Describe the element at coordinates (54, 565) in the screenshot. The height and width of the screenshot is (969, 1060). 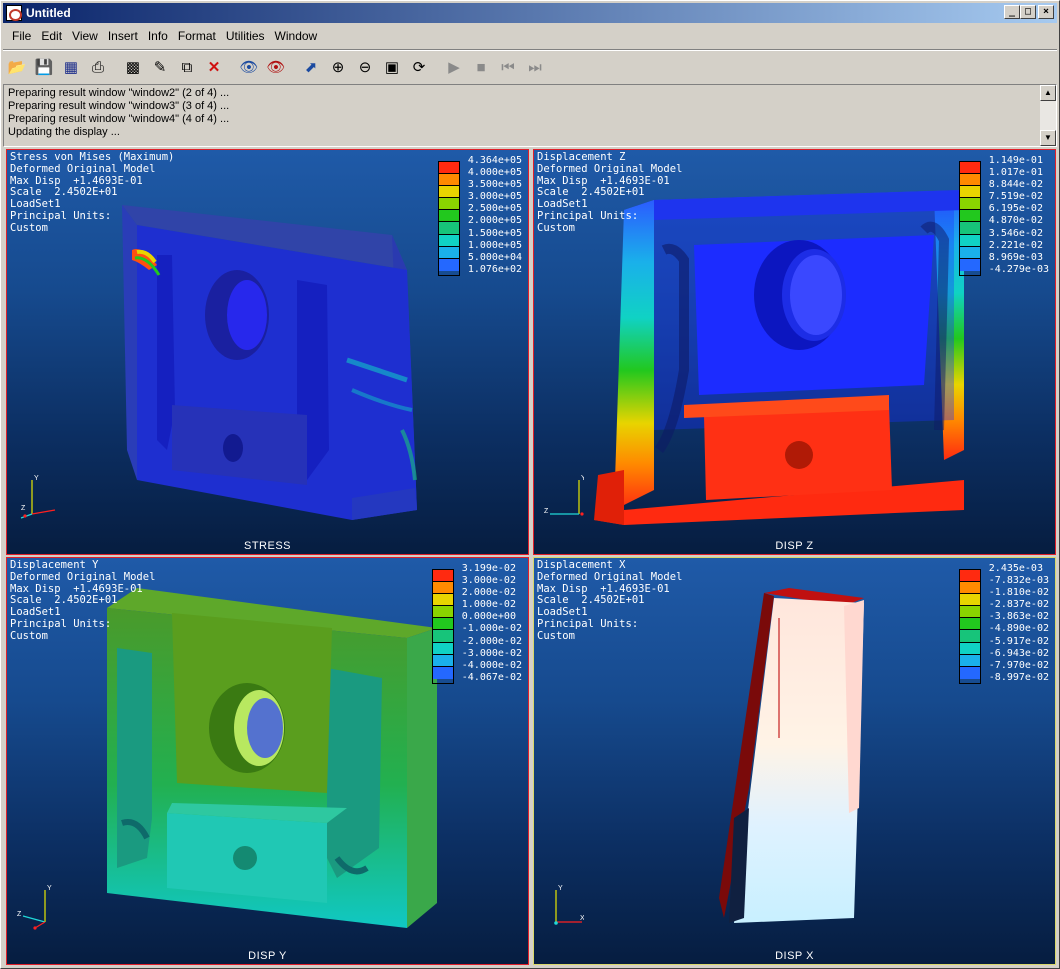
I see `result-title: Displacement Y` at that location.